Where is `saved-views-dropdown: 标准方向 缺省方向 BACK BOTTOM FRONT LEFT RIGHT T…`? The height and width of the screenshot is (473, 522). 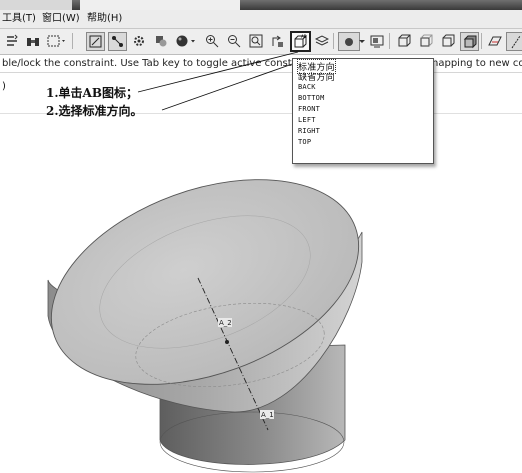 saved-views-dropdown: 标准方向 缺省方向 BACK BOTTOM FRONT LEFT RIGHT T… is located at coordinates (363, 111).